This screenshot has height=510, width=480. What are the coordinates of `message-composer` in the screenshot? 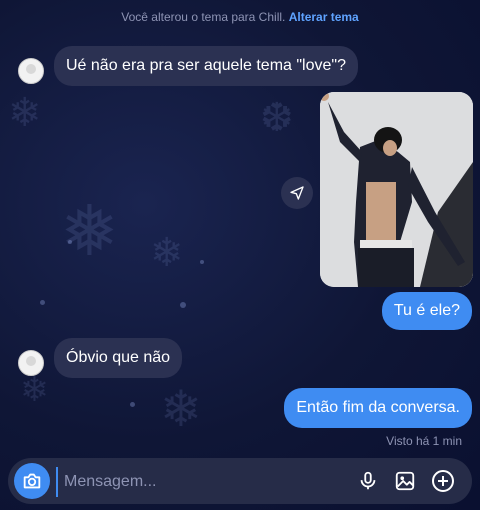 It's located at (240, 481).